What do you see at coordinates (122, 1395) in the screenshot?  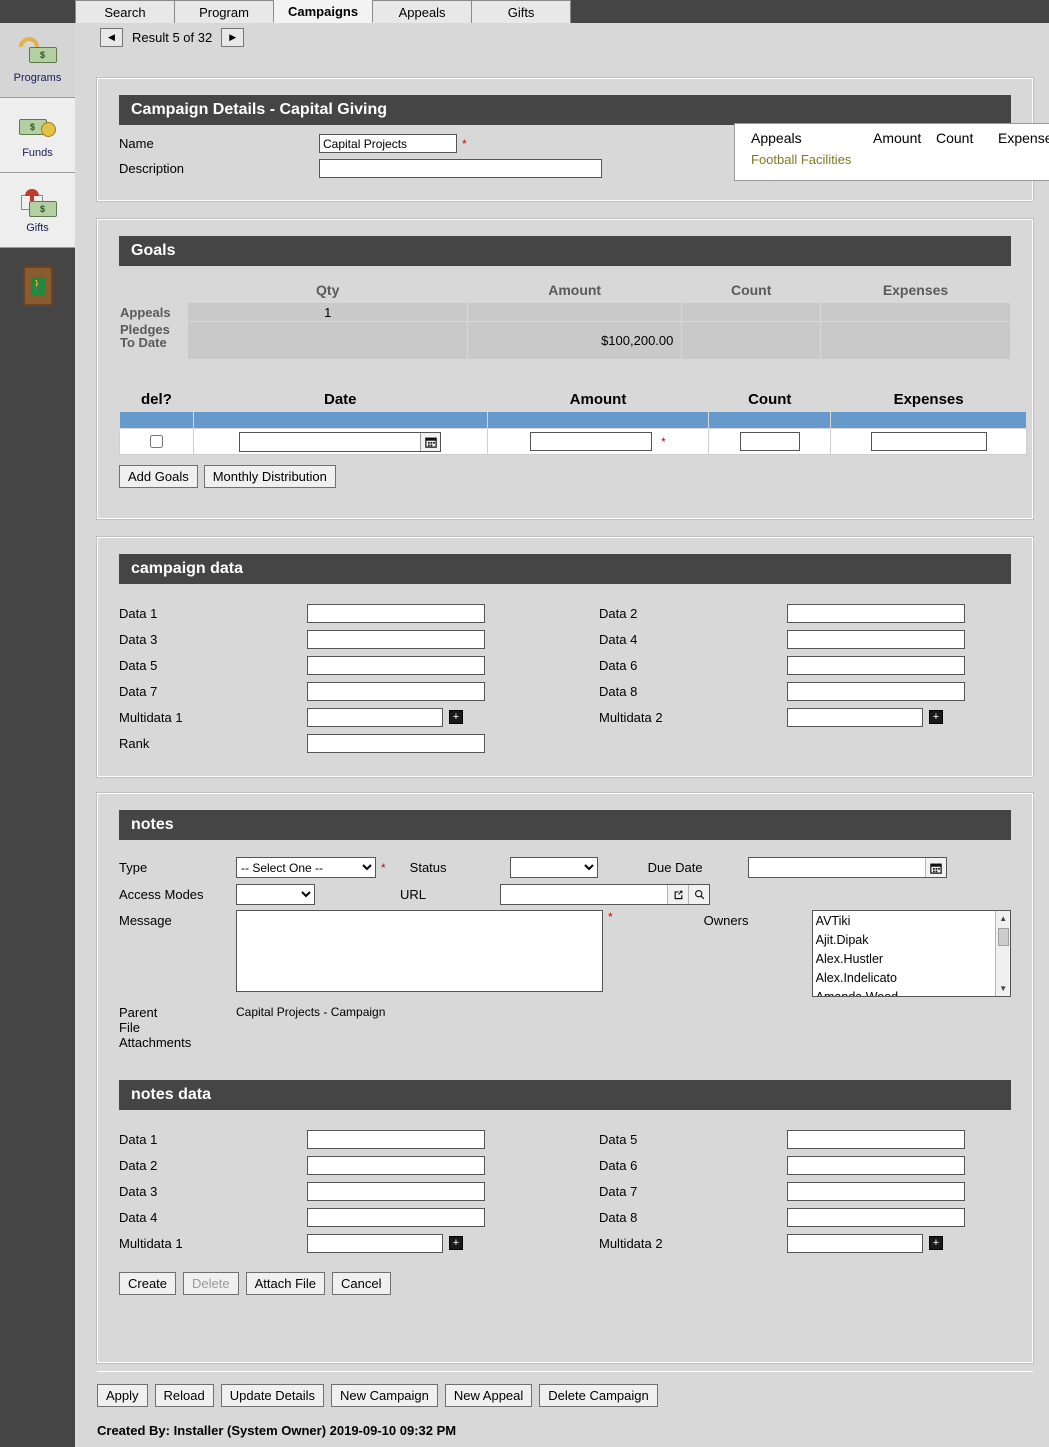 I see `apply-button: Apply` at bounding box center [122, 1395].